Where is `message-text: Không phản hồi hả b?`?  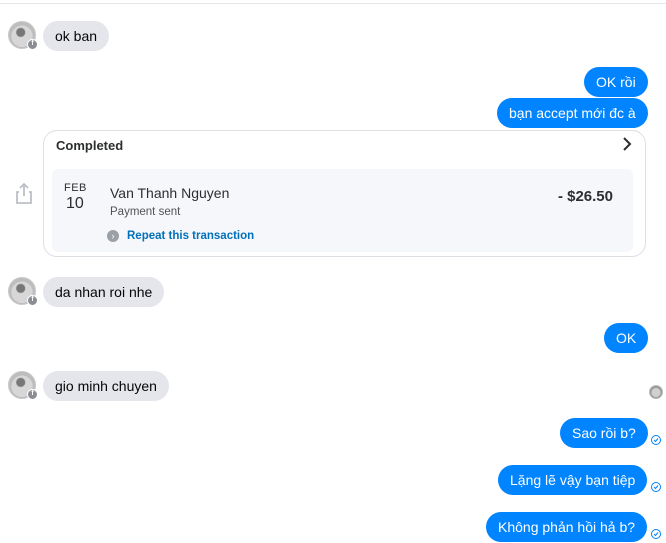
message-text: Không phản hồi hả b? is located at coordinates (567, 527).